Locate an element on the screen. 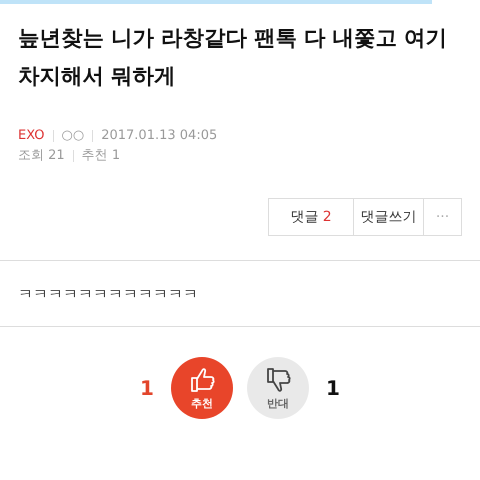 This screenshot has width=480, height=480. view-count: 조회 21 is located at coordinates (41, 156).